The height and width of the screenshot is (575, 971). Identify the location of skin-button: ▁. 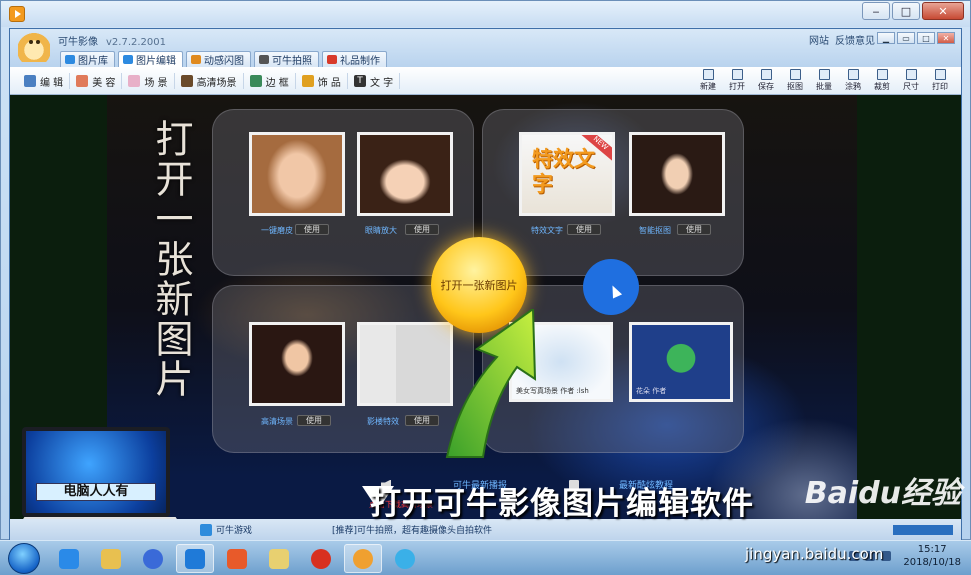
(886, 38).